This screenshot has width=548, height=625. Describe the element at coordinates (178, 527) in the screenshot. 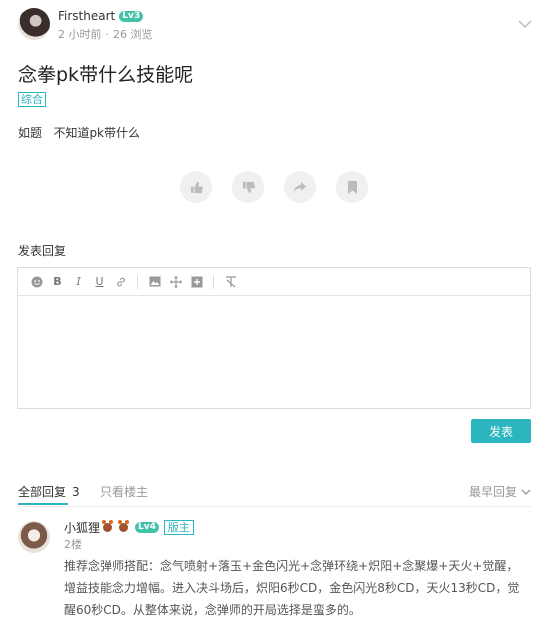

I see `moderator-badge: 版主` at that location.